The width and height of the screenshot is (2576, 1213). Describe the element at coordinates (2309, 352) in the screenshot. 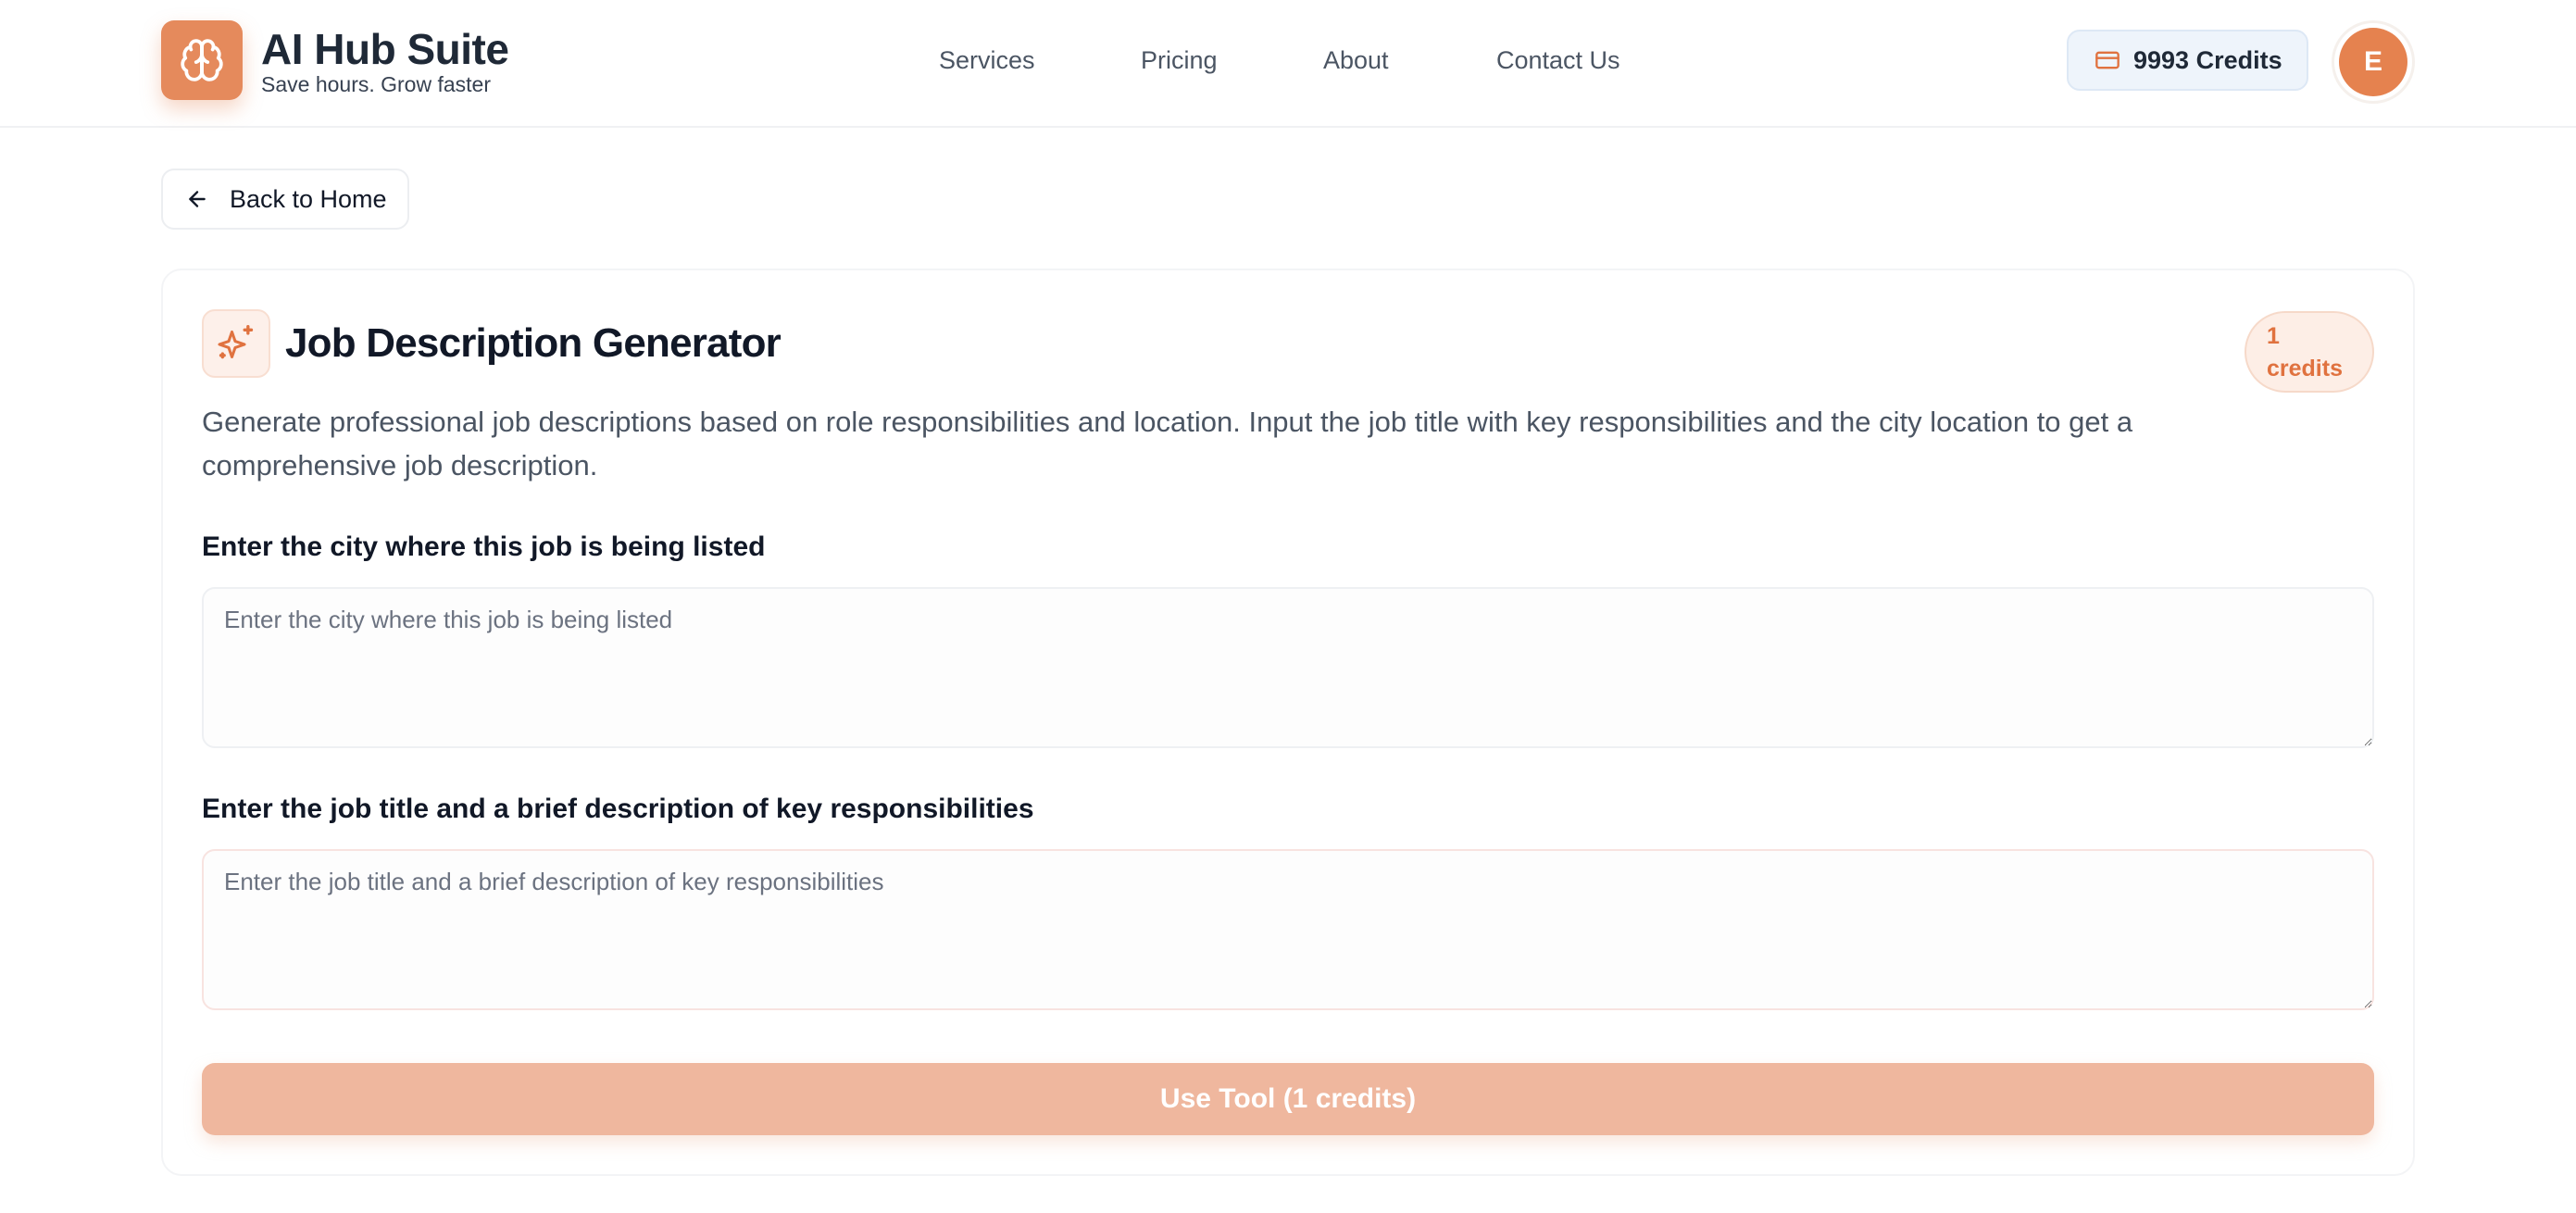

I see `cost-badge: 1 credits` at that location.